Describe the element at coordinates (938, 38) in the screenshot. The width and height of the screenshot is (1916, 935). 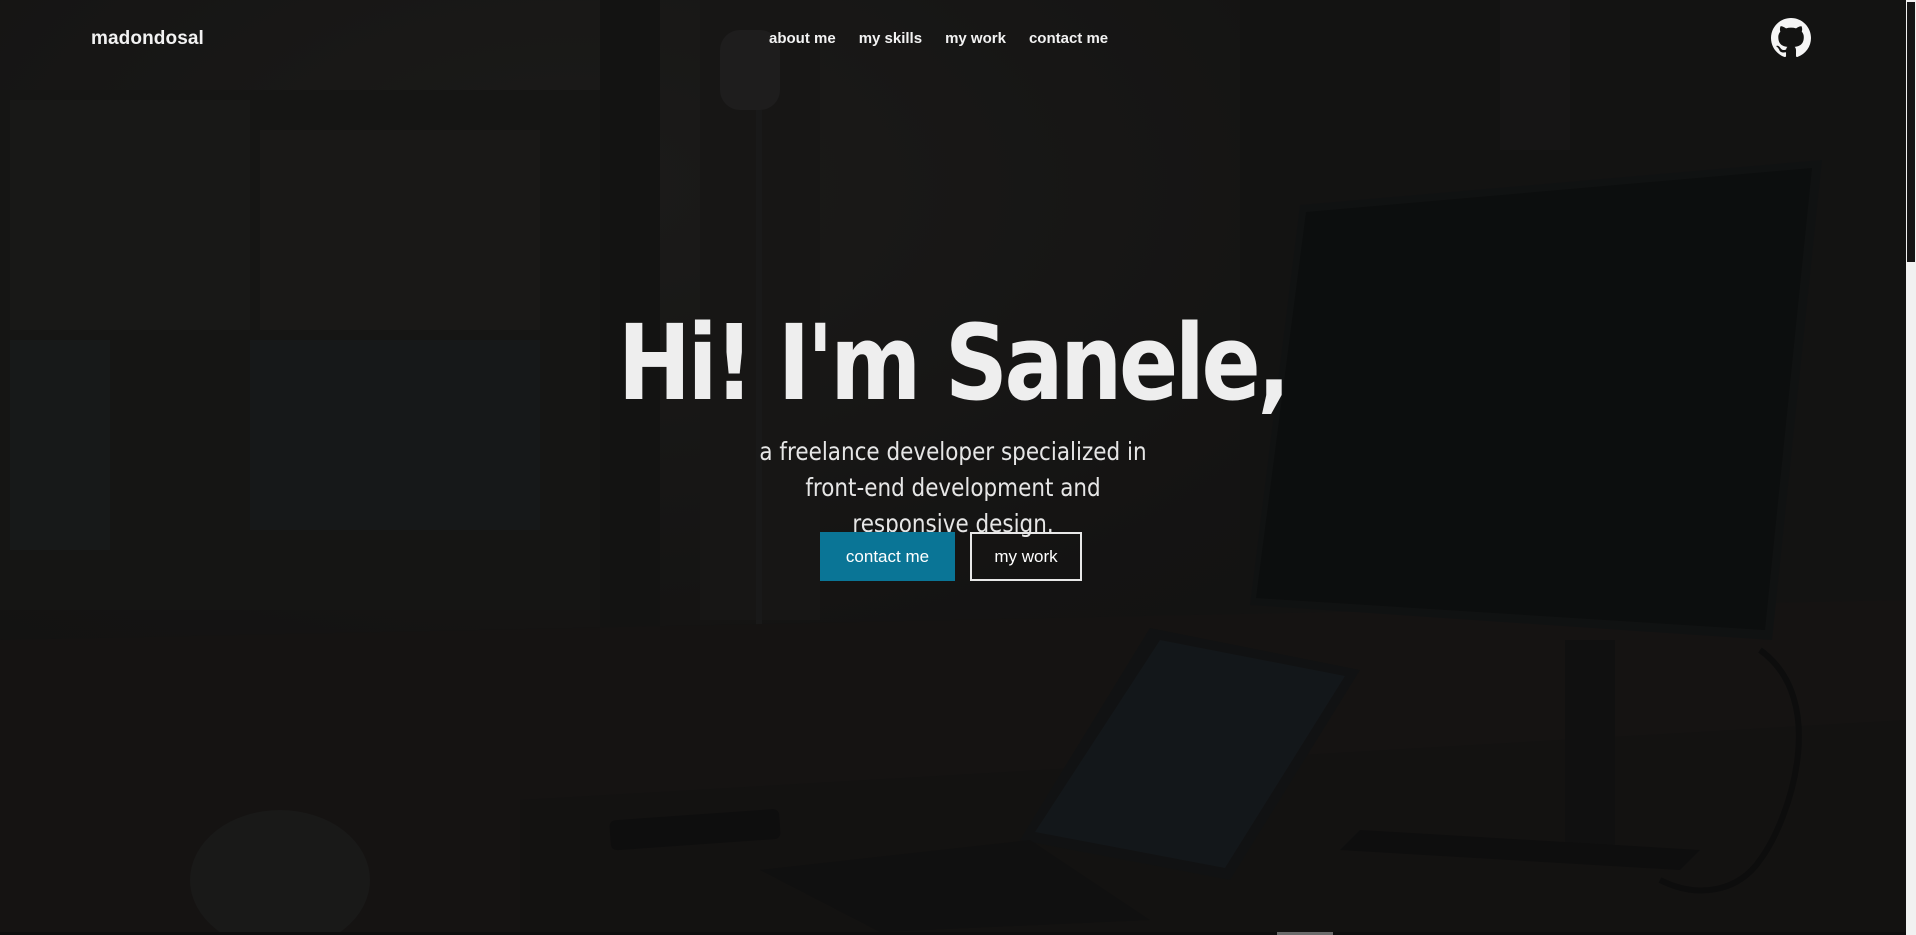
I see `main-nav: about me my skills my work contact me` at that location.